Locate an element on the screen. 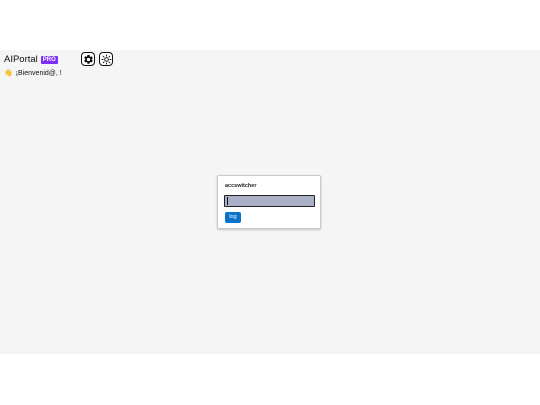 The width and height of the screenshot is (540, 405). log-button: log is located at coordinates (233, 217).